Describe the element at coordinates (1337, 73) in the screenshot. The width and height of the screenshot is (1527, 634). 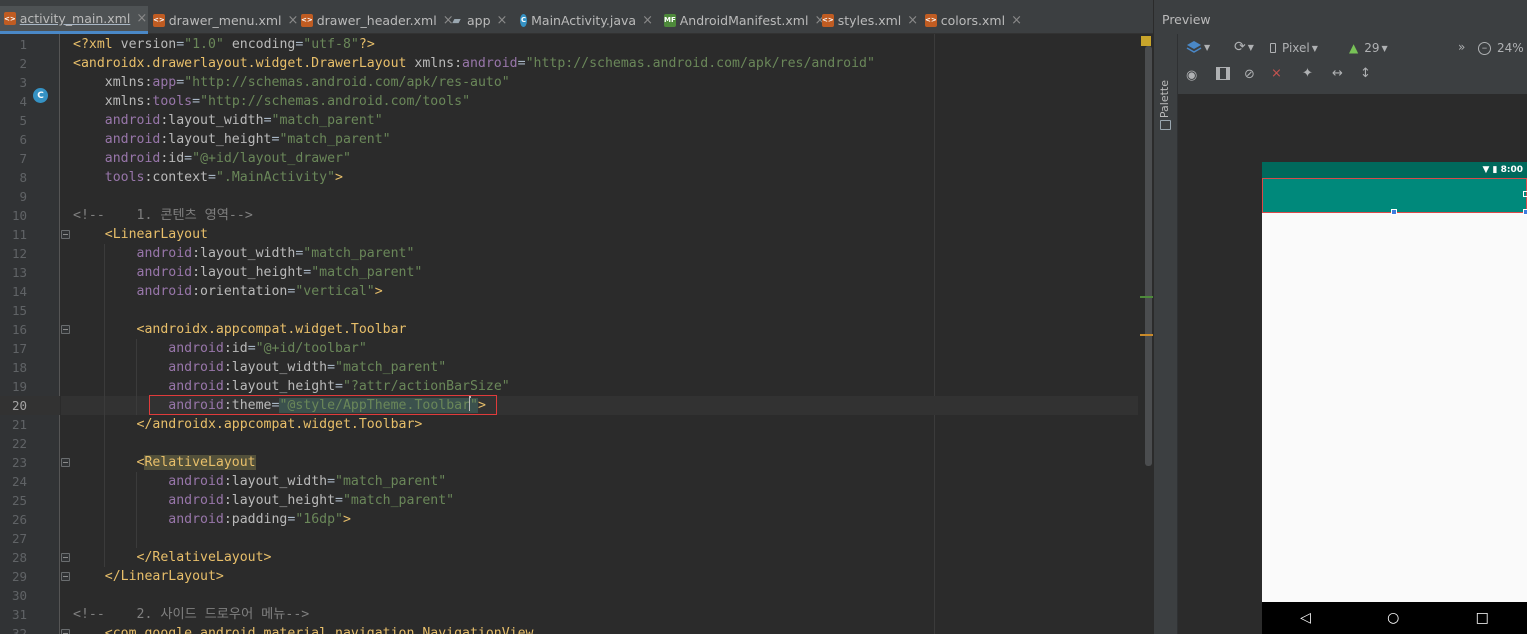
I see `pack-horizontal-button: ↔` at that location.